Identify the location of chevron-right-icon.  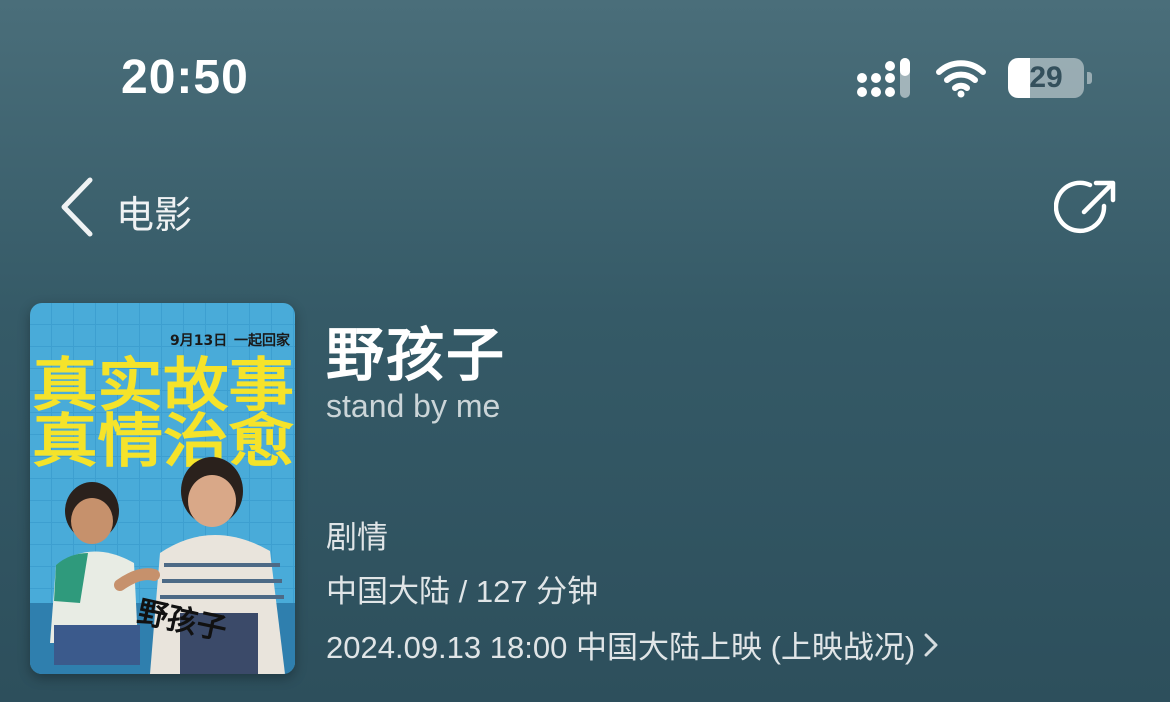
(931, 644).